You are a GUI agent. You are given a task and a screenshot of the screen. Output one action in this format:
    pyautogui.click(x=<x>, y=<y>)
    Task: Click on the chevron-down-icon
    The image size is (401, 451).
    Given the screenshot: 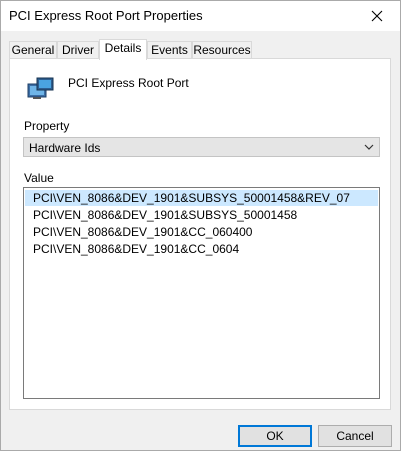 What is the action you would take?
    pyautogui.click(x=369, y=147)
    